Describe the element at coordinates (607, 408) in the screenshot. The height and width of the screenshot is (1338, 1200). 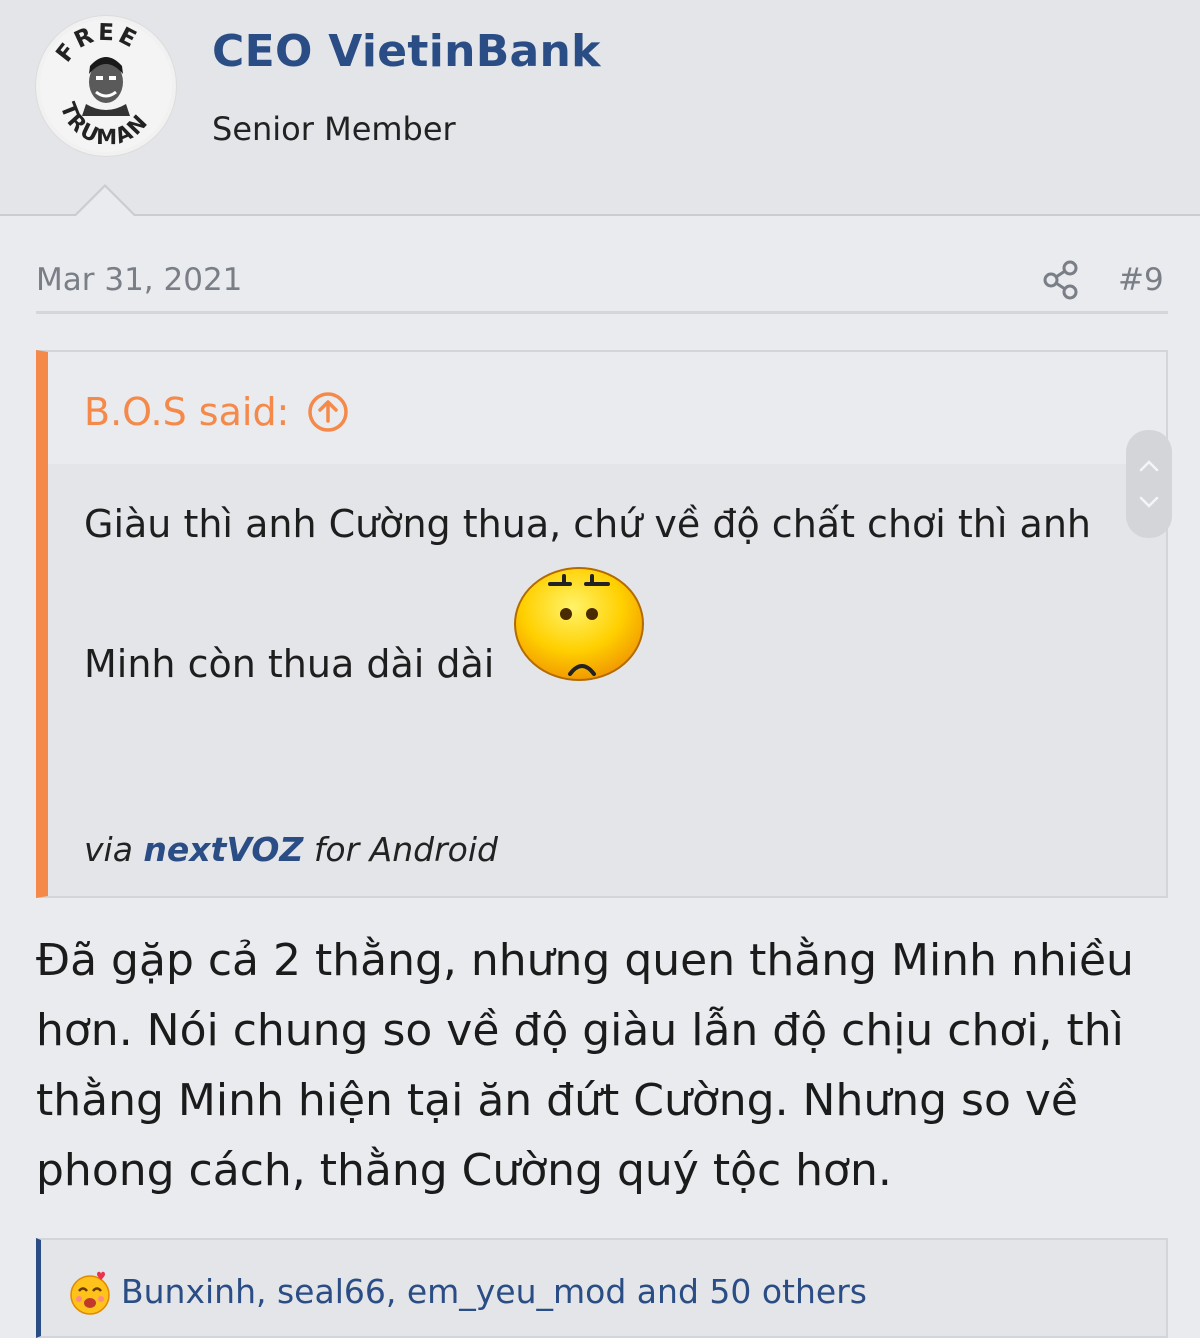
I see `quote-header: B.O.S said:` at that location.